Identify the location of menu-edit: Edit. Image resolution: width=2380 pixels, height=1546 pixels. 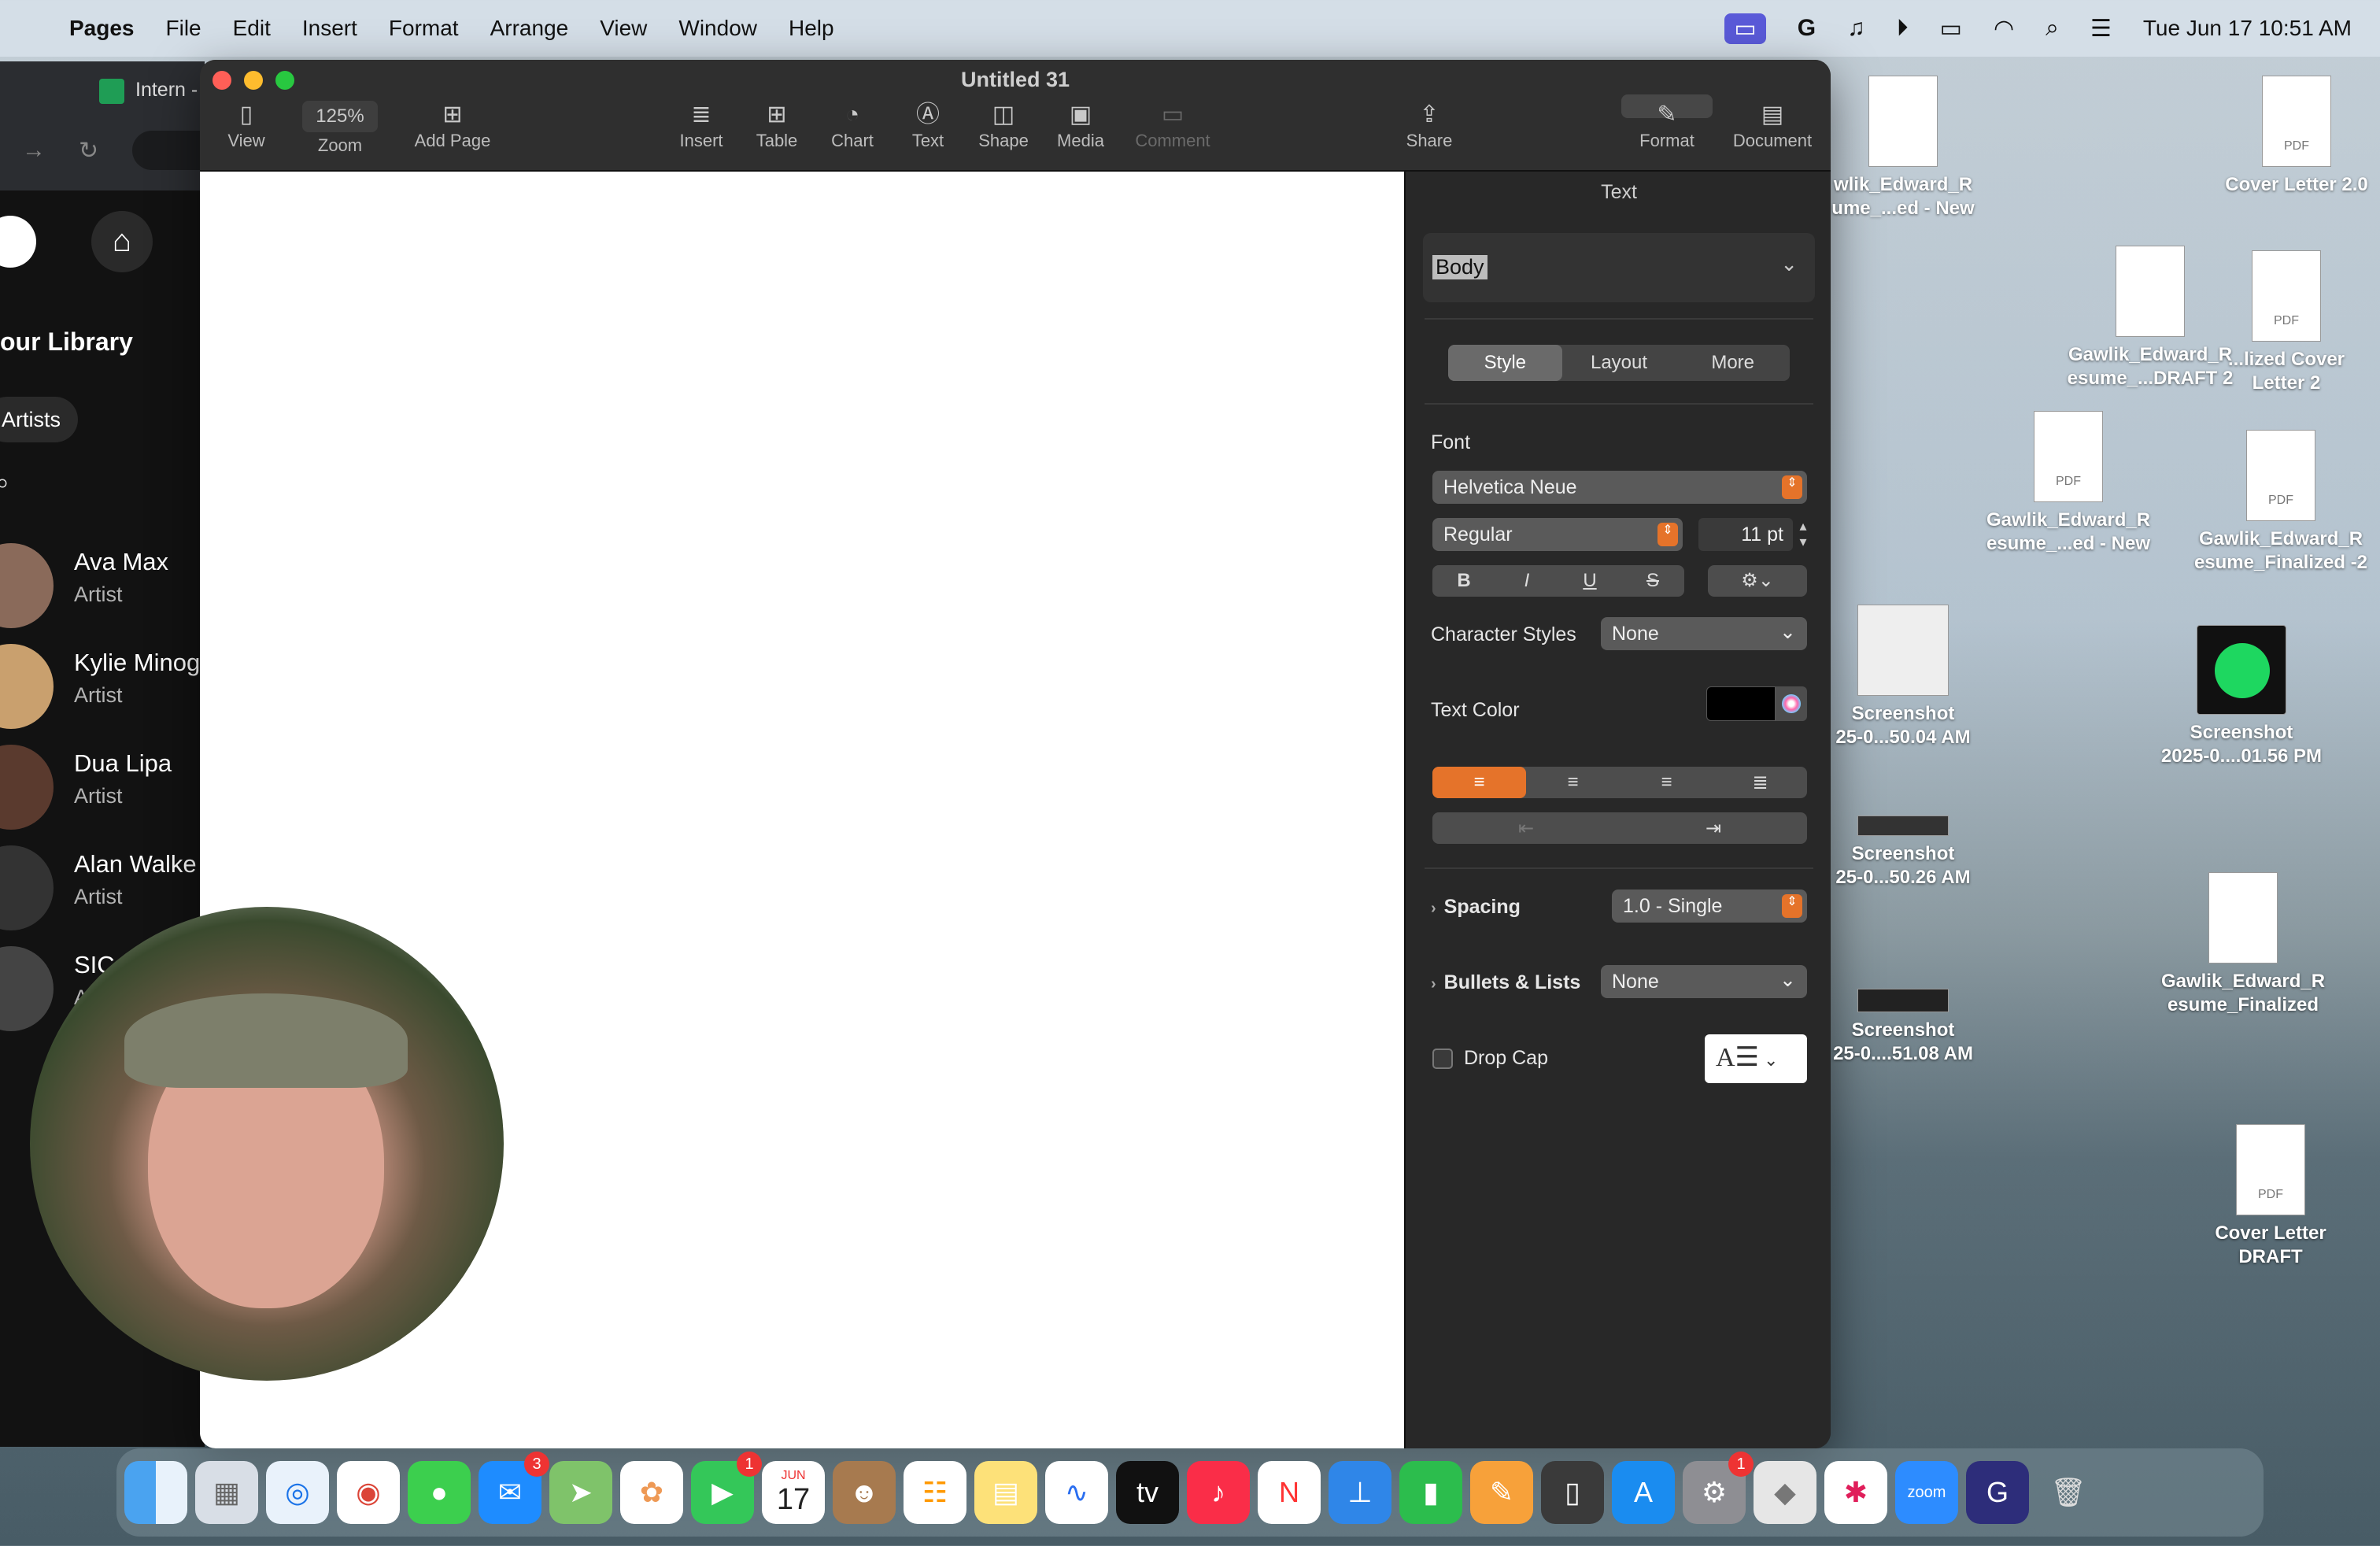
(252, 28).